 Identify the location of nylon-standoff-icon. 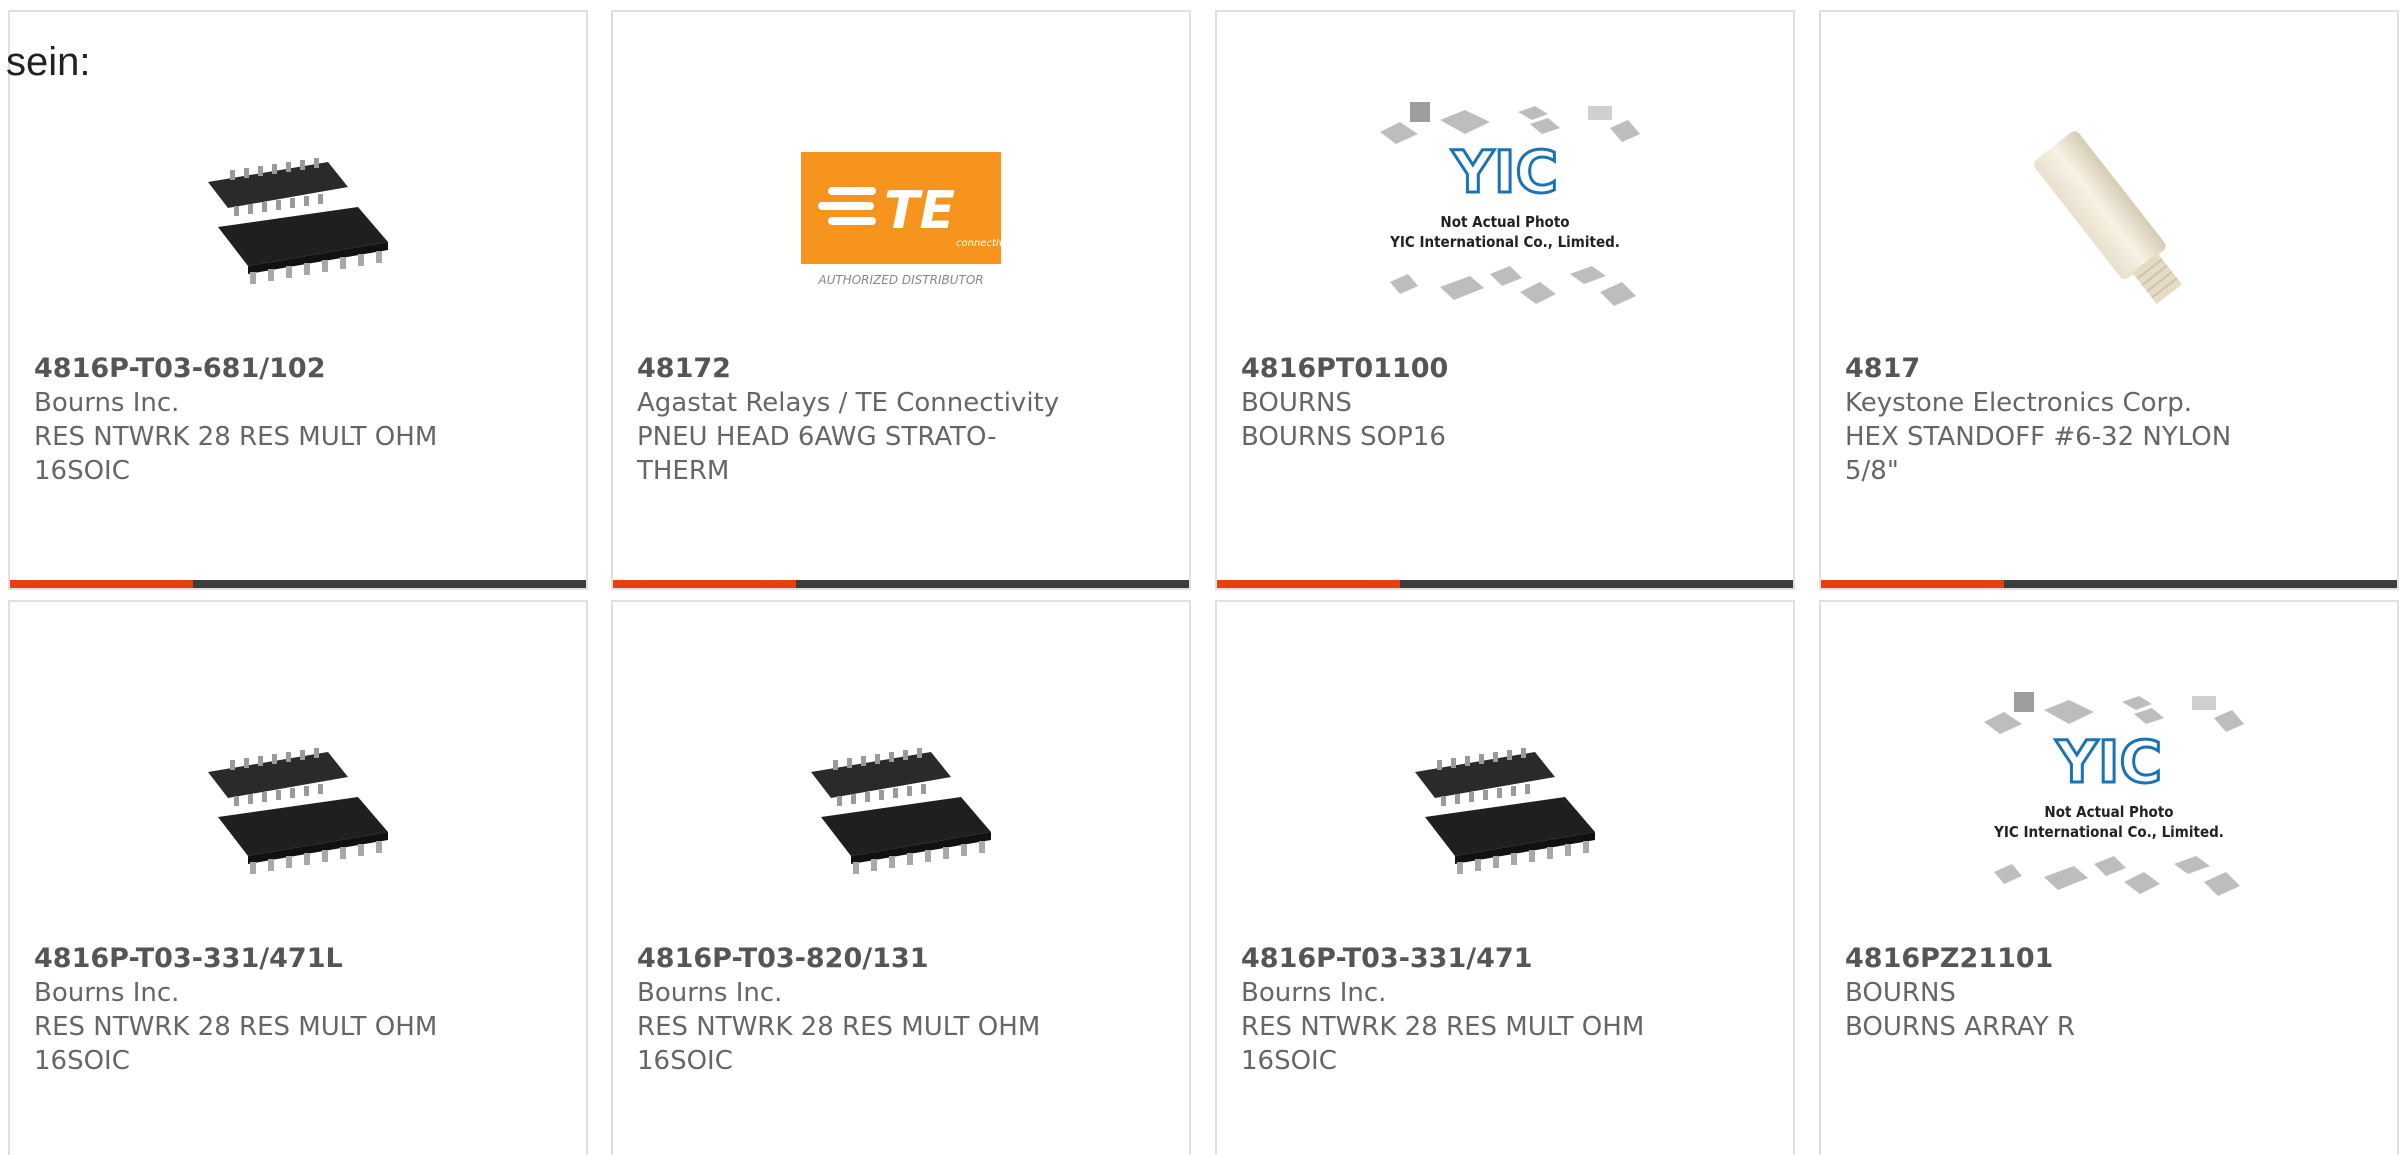
(2109, 217).